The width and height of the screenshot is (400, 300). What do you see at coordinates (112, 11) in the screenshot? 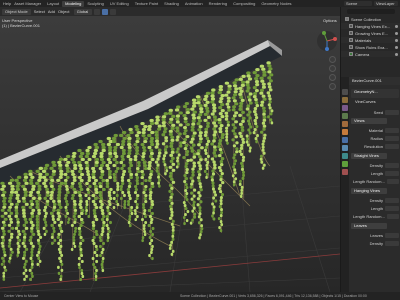
I see `proportional-icon` at bounding box center [112, 11].